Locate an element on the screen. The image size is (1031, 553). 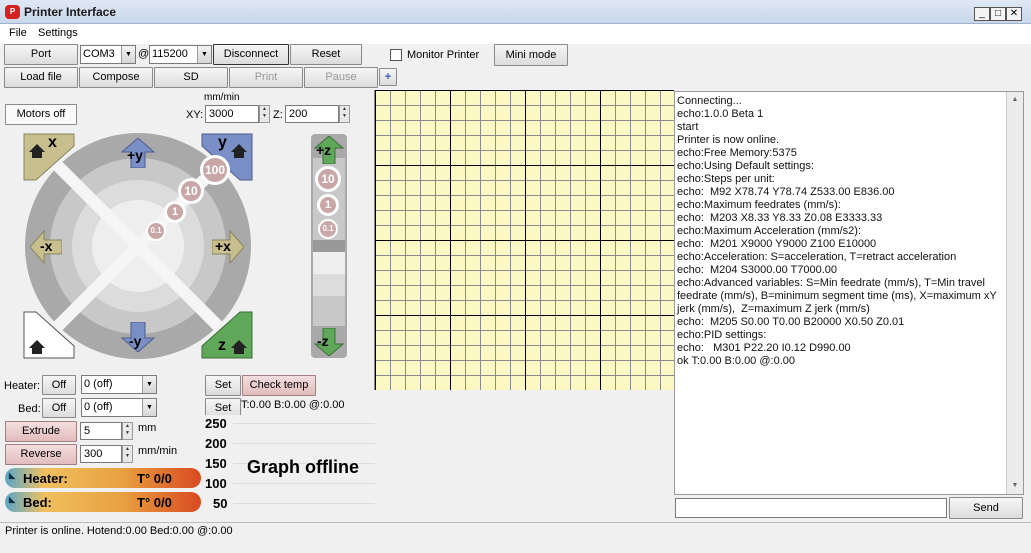
bed-off-button: Off is located at coordinates (59, 408).